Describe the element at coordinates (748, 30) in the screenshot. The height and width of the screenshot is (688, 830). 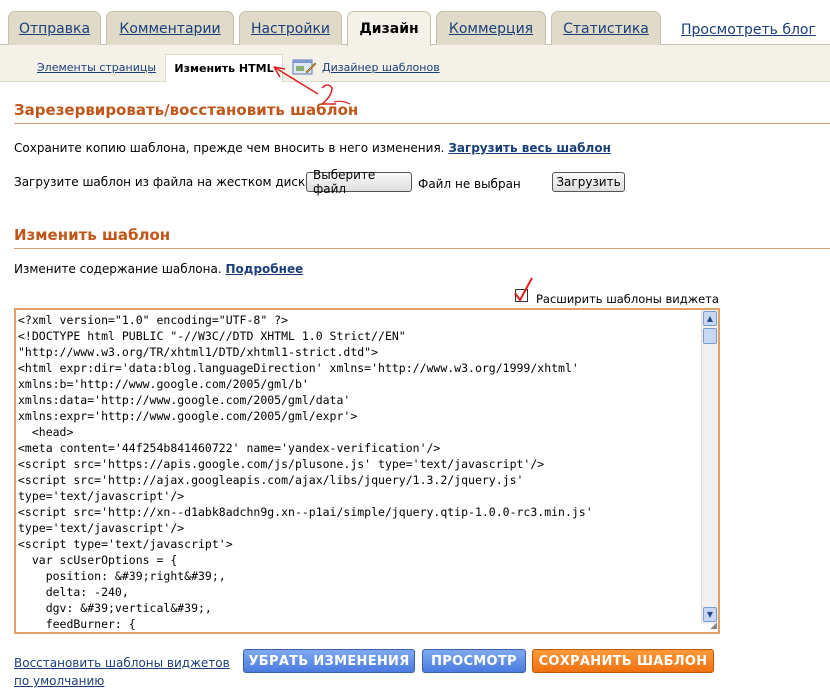
I see `view-blog-link: Просмотреть блог` at that location.